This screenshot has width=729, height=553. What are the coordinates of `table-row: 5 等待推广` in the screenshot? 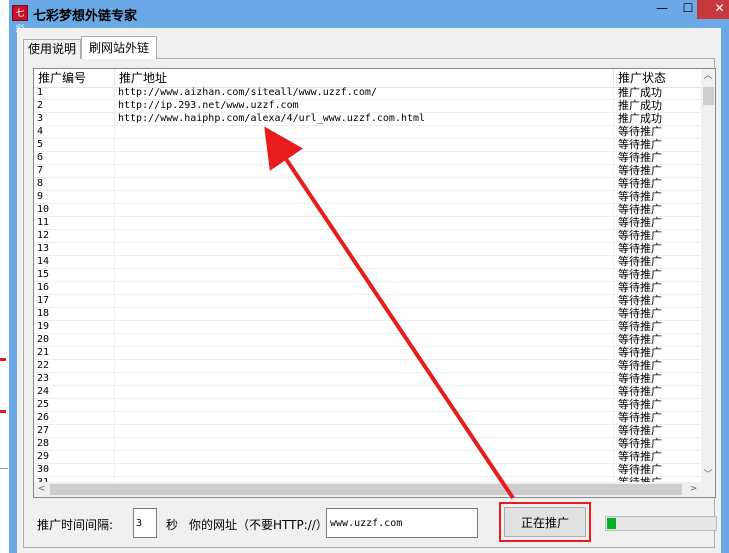 It's located at (367, 145).